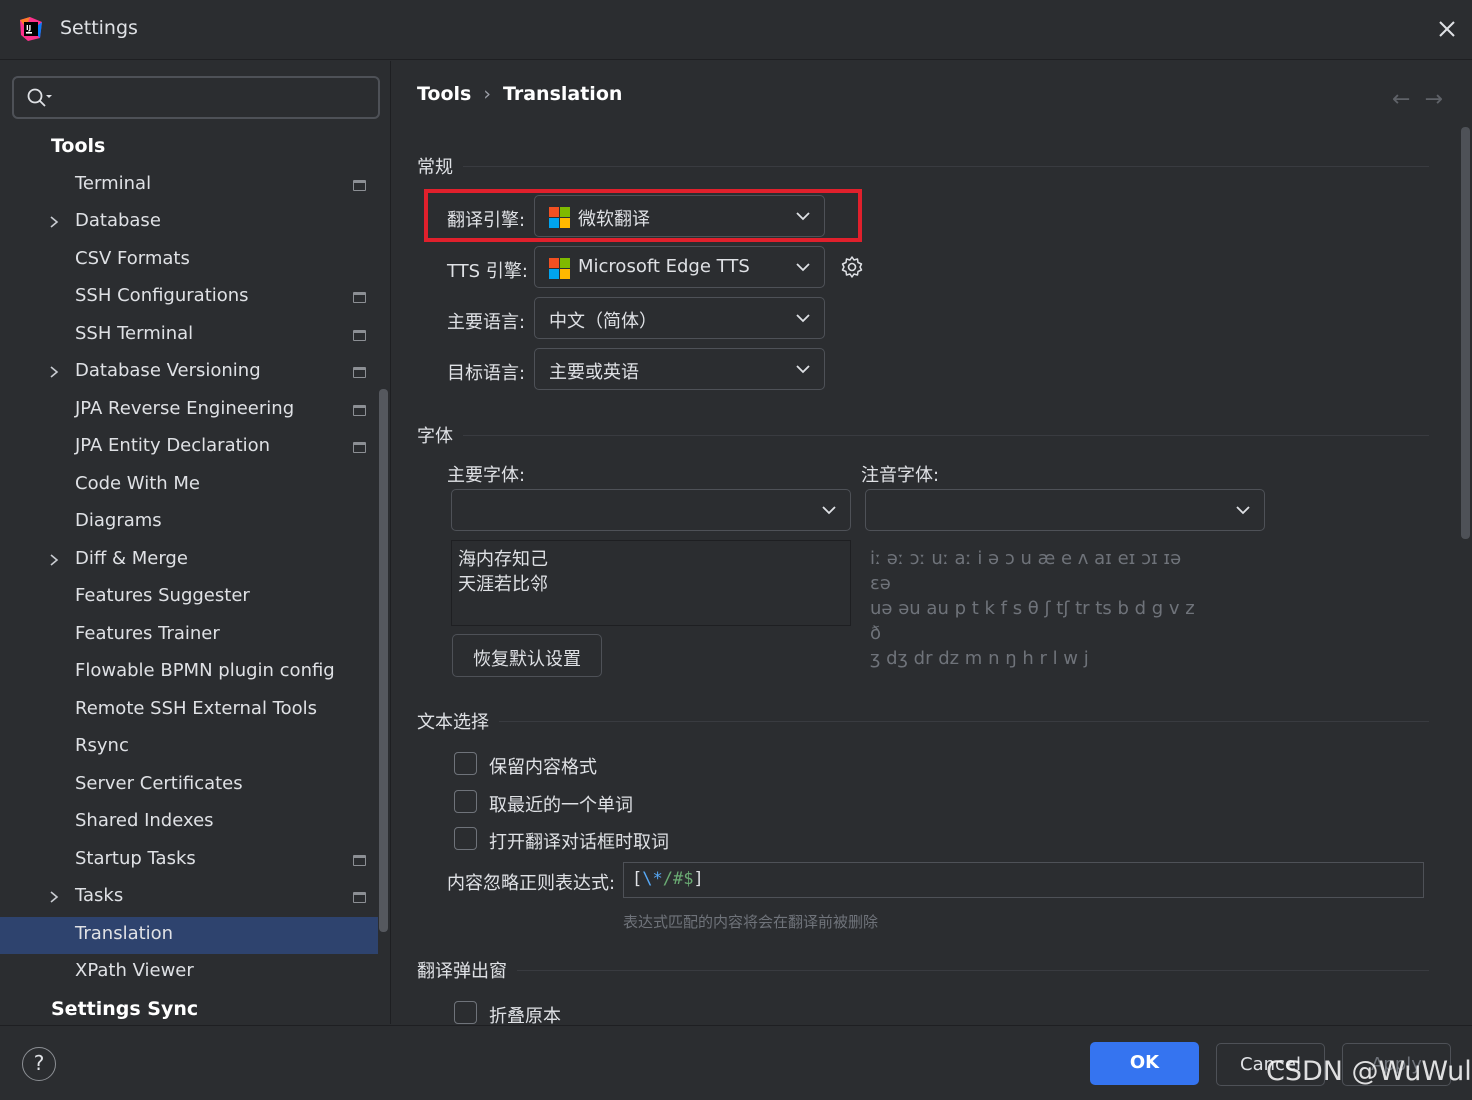 The width and height of the screenshot is (1472, 1100). Describe the element at coordinates (465, 801) in the screenshot. I see `nearest-word-checkbox` at that location.